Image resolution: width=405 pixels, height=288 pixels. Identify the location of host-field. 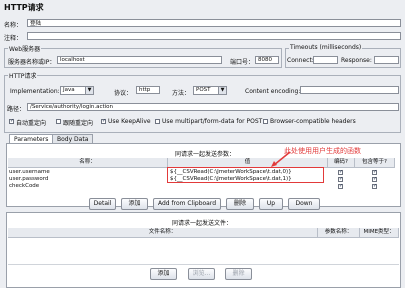
(139, 60).